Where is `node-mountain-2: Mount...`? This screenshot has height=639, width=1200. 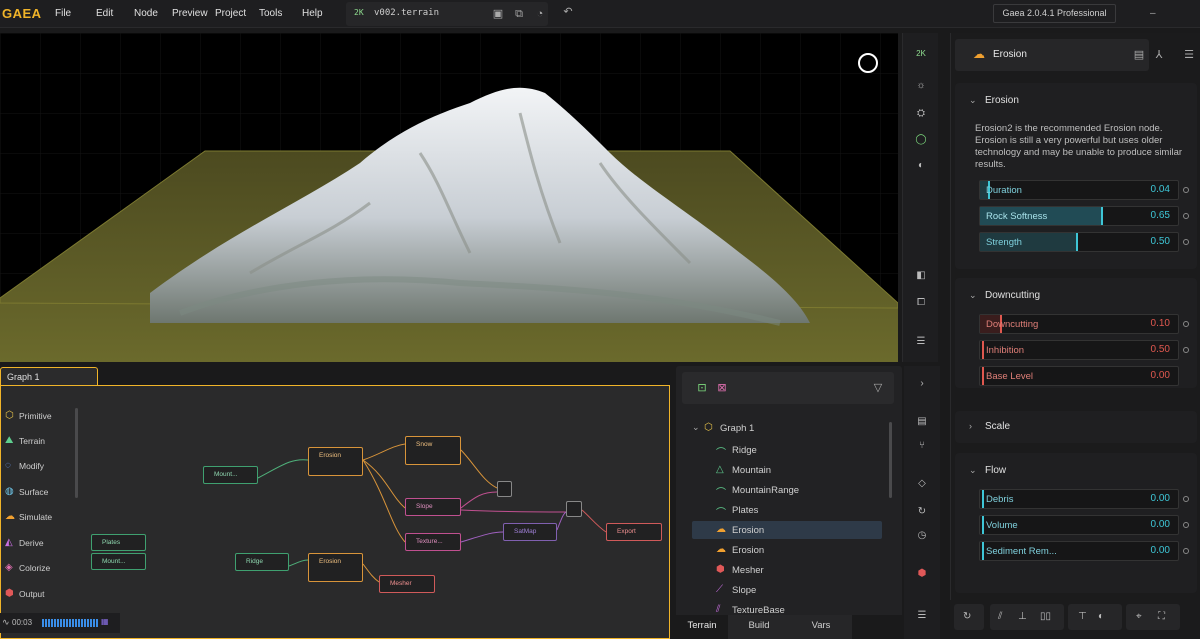
node-mountain-2: Mount... is located at coordinates (118, 561).